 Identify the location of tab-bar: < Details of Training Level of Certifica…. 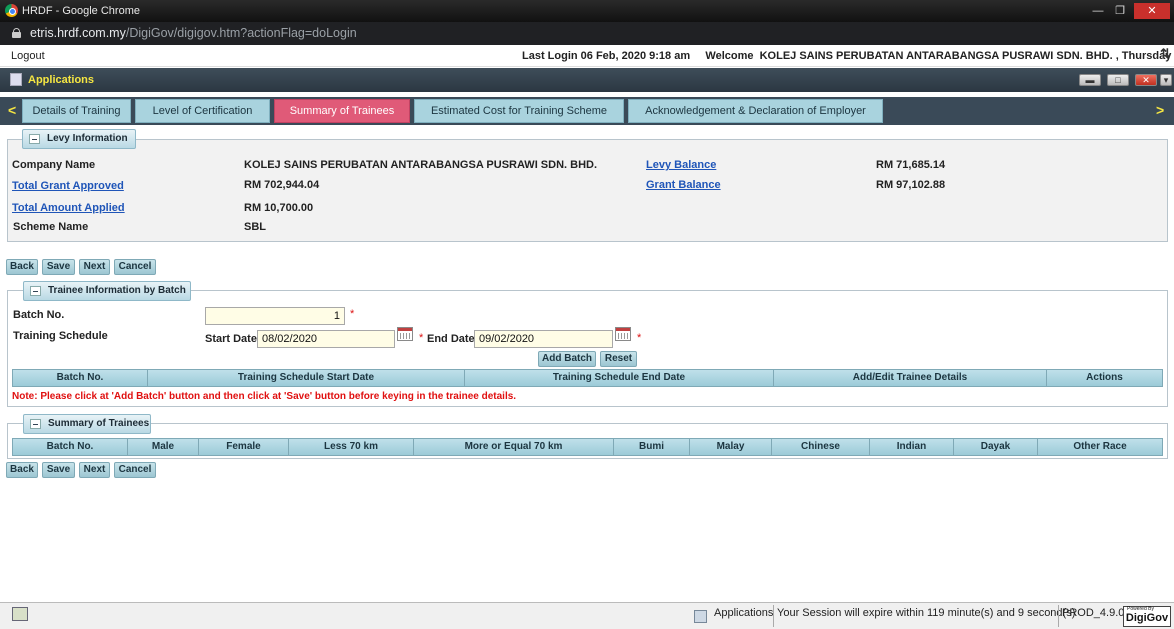
(587, 111).